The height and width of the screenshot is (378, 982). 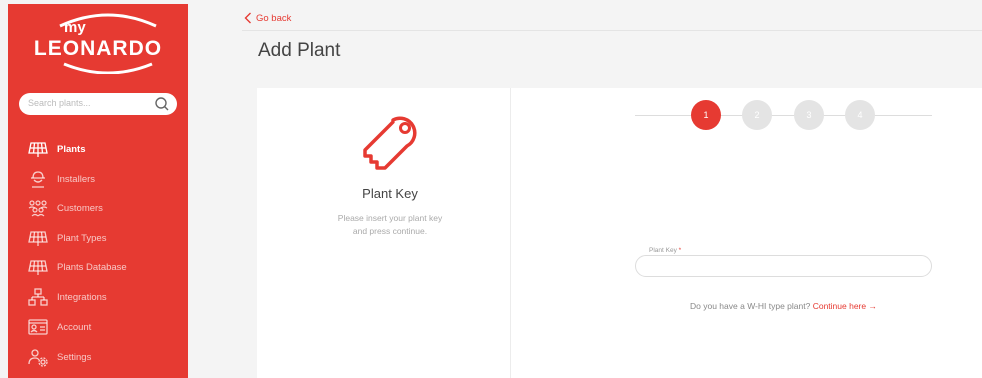 I want to click on page-title: Add Plant, so click(x=299, y=50).